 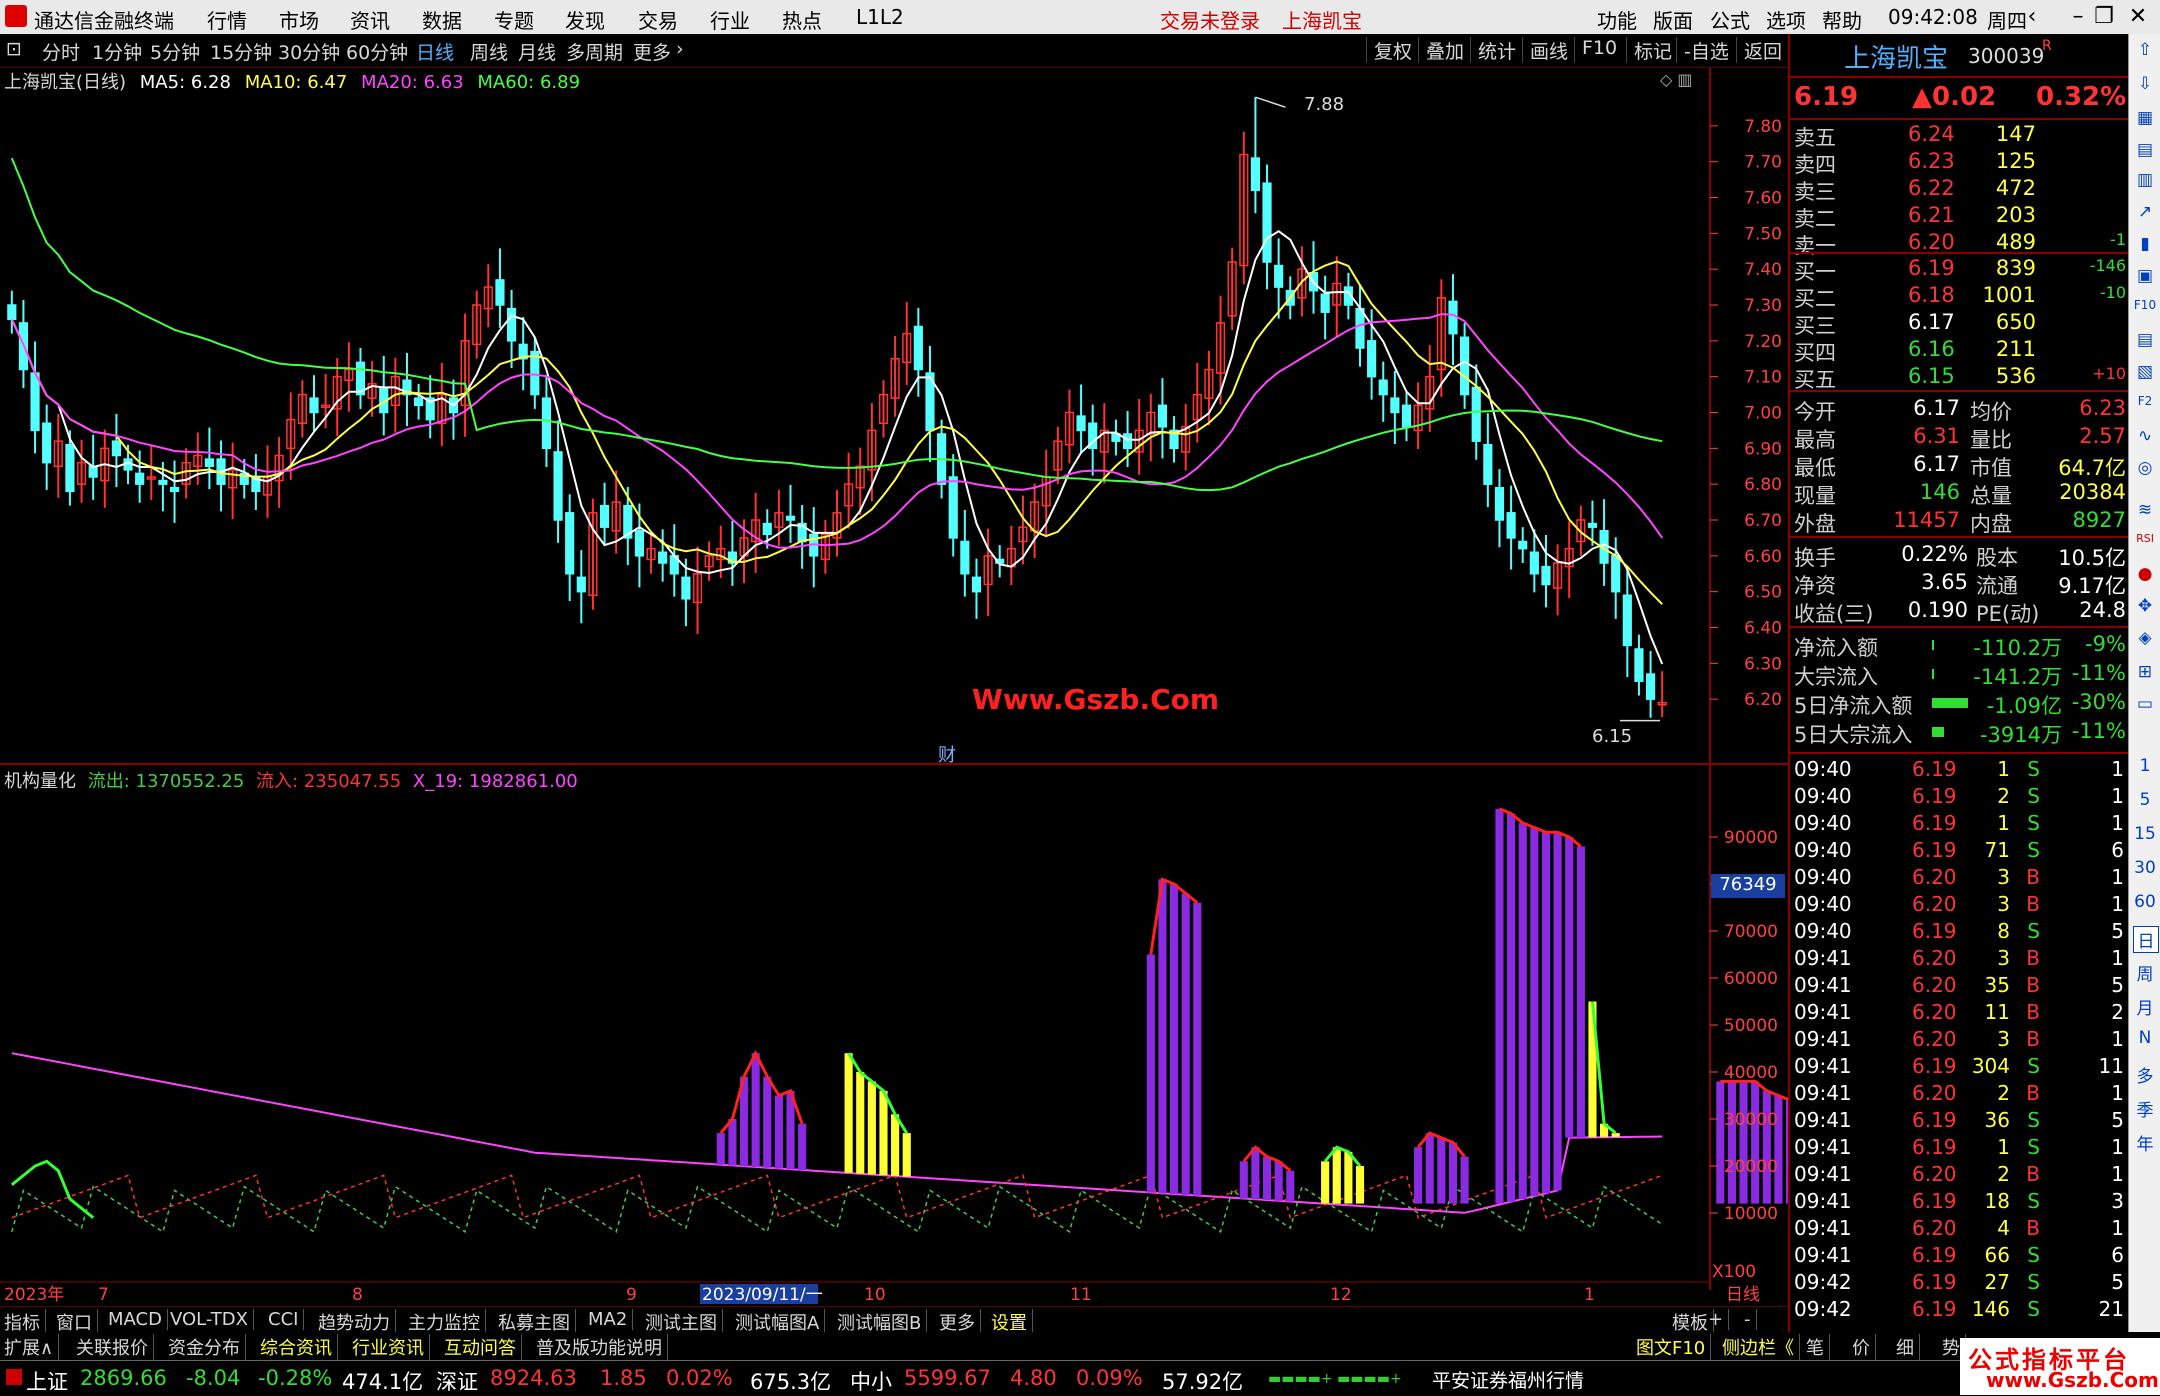 What do you see at coordinates (2145, 180) in the screenshot?
I see `list-icon: ▥` at bounding box center [2145, 180].